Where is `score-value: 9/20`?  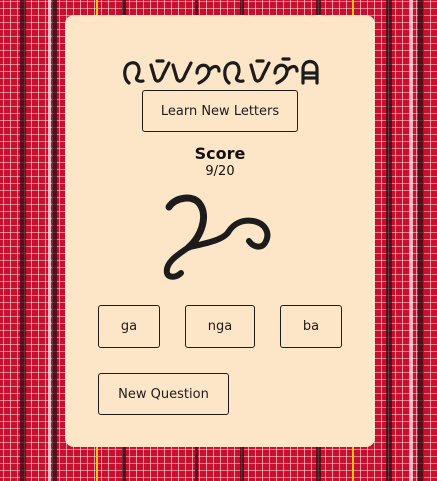 score-value: 9/20 is located at coordinates (220, 171).